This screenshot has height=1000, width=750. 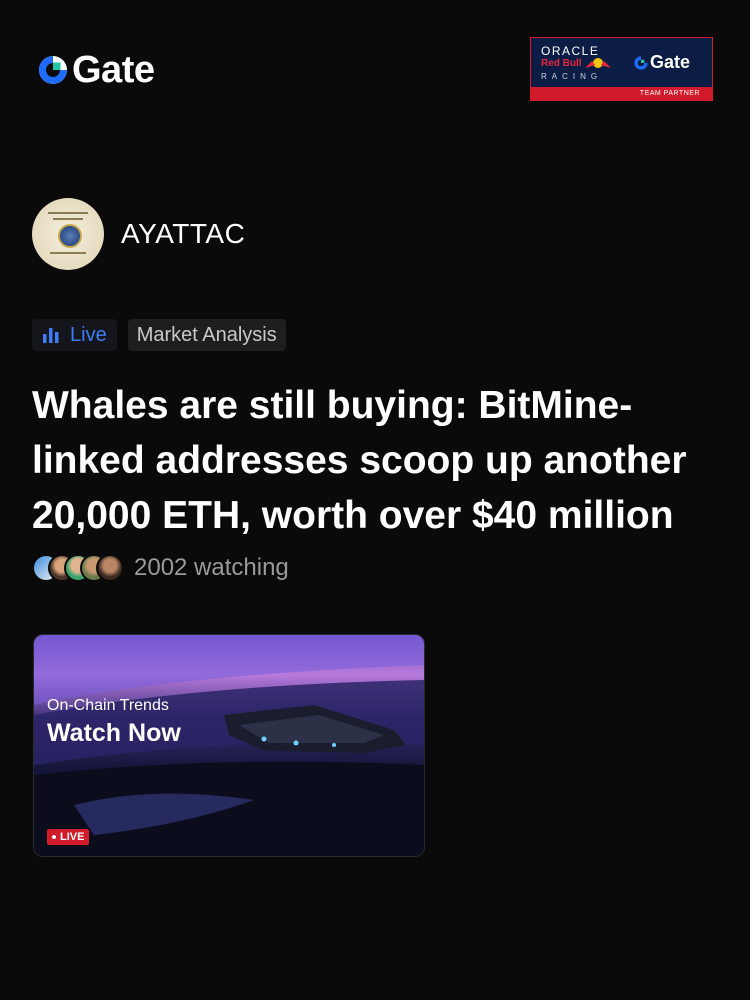 I want to click on live-dot-icon, so click(x=54, y=837).